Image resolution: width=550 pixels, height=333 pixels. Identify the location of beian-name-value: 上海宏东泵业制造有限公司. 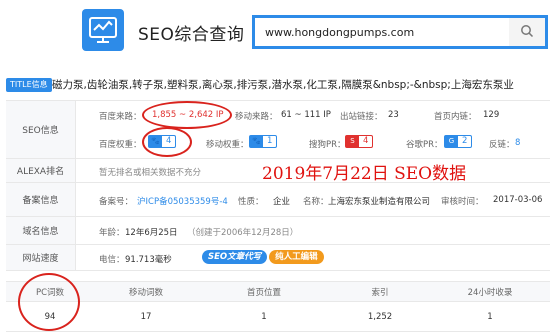
(379, 202).